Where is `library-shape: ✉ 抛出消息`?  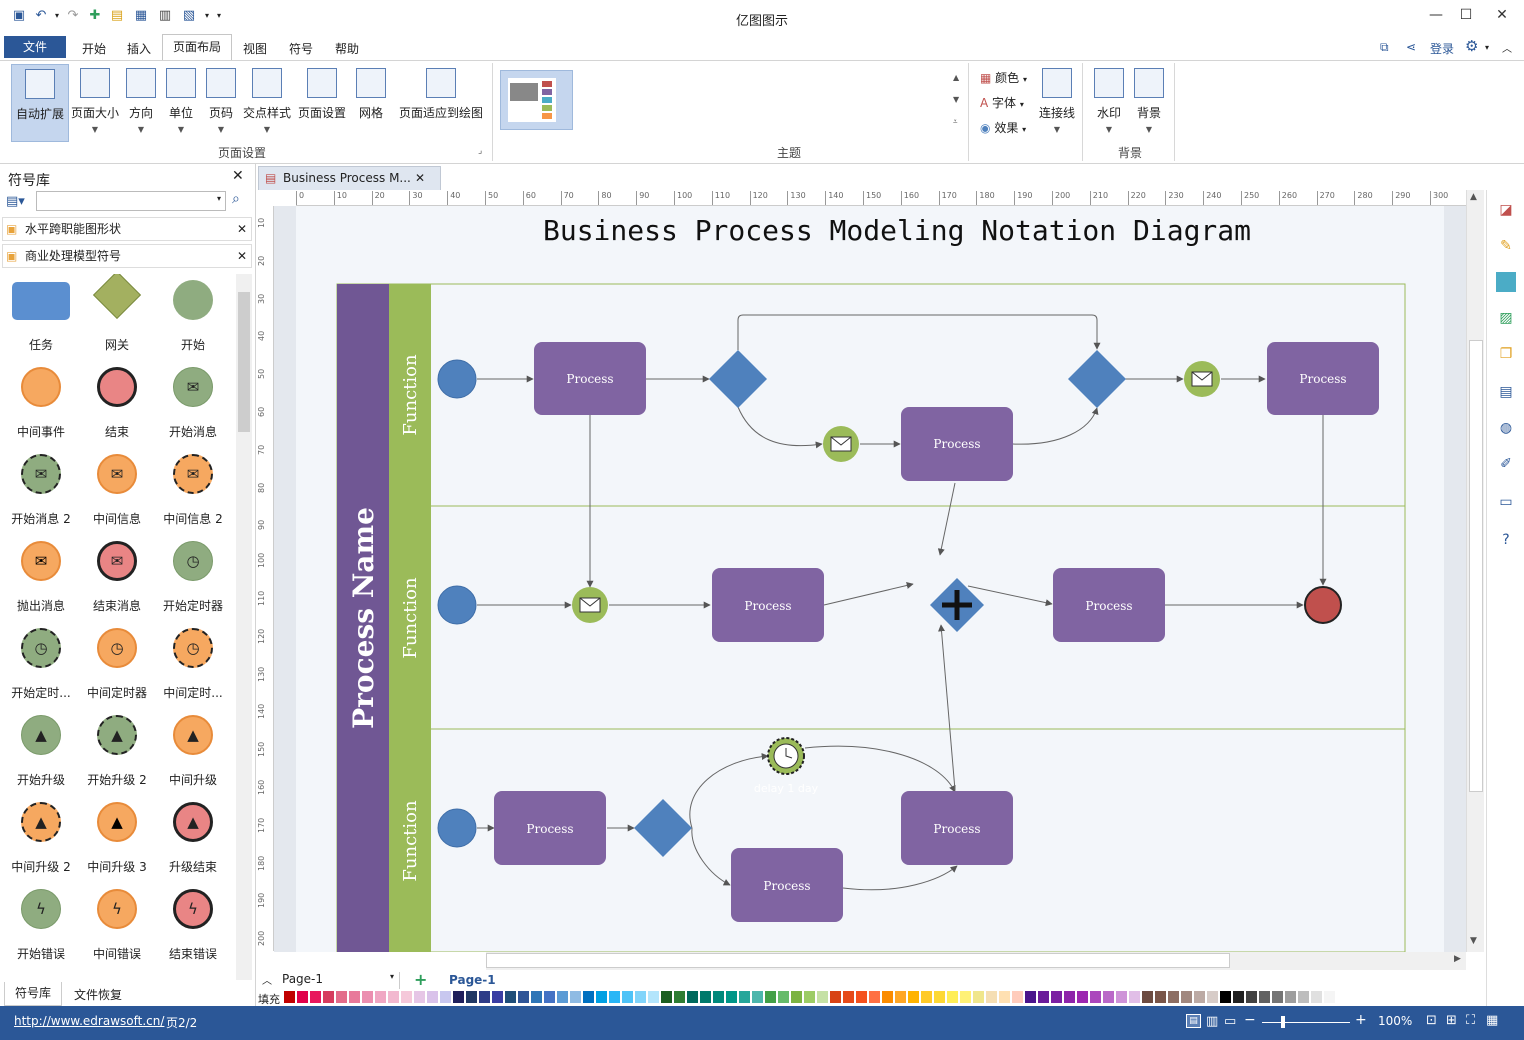 library-shape: ✉ 抛出消息 is located at coordinates (41, 578).